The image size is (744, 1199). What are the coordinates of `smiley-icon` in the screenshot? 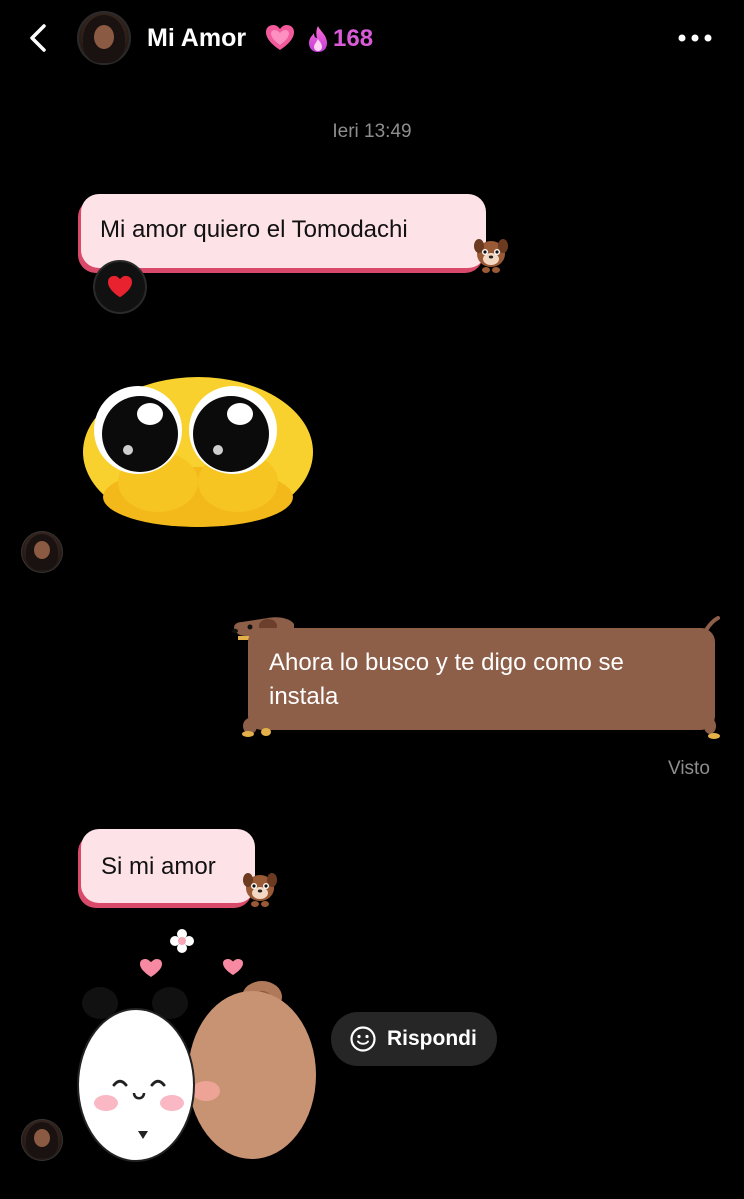 It's located at (363, 1039).